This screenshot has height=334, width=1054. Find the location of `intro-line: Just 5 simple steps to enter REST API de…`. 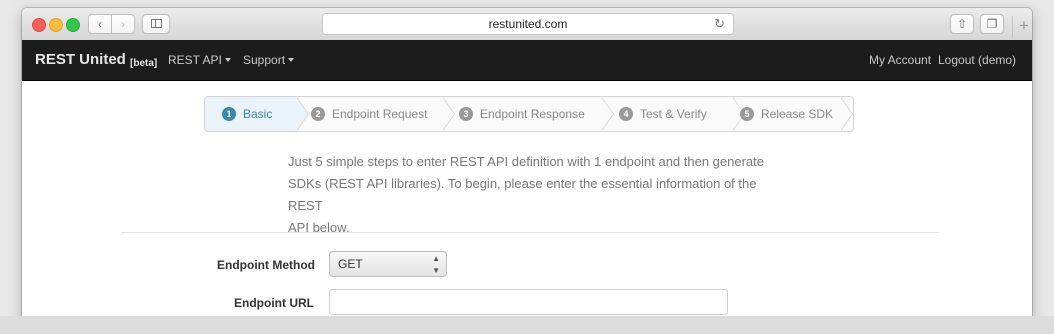

intro-line: Just 5 simple steps to enter REST API de… is located at coordinates (526, 161).